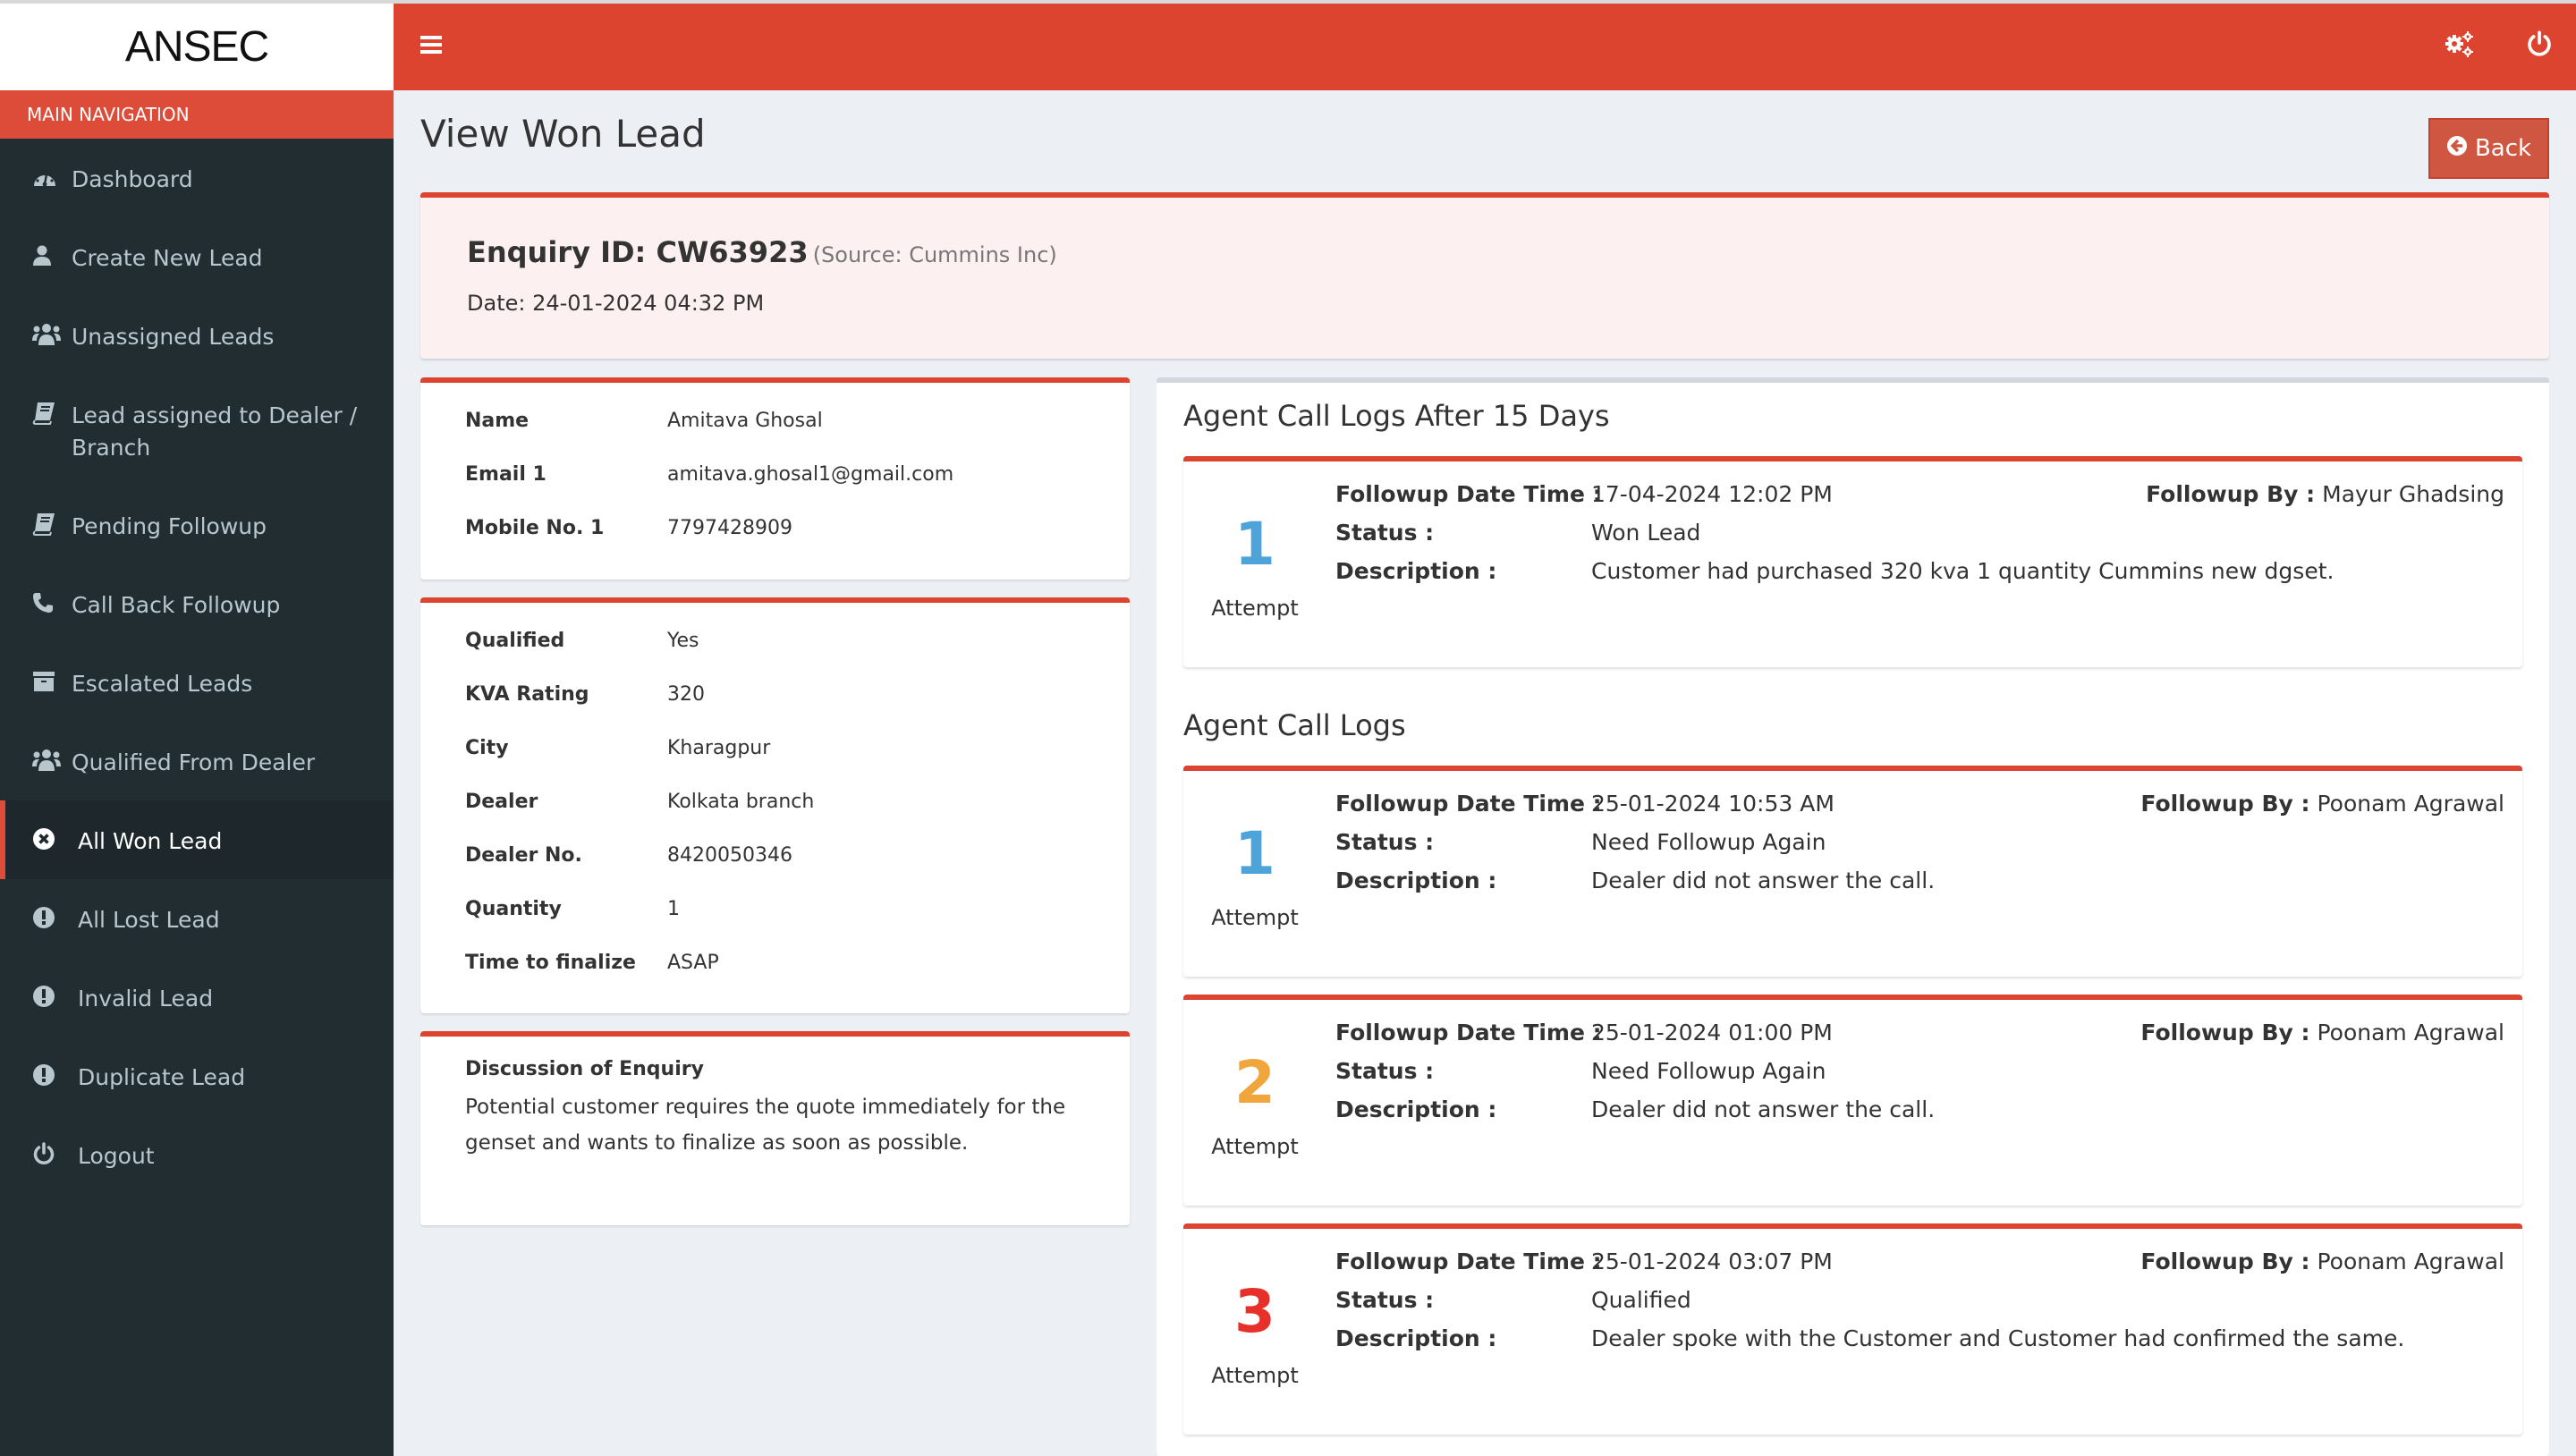 This screenshot has width=2576, height=1456. I want to click on sidebar-item-label: Lead assigned to Dealer / Branch, so click(215, 431).